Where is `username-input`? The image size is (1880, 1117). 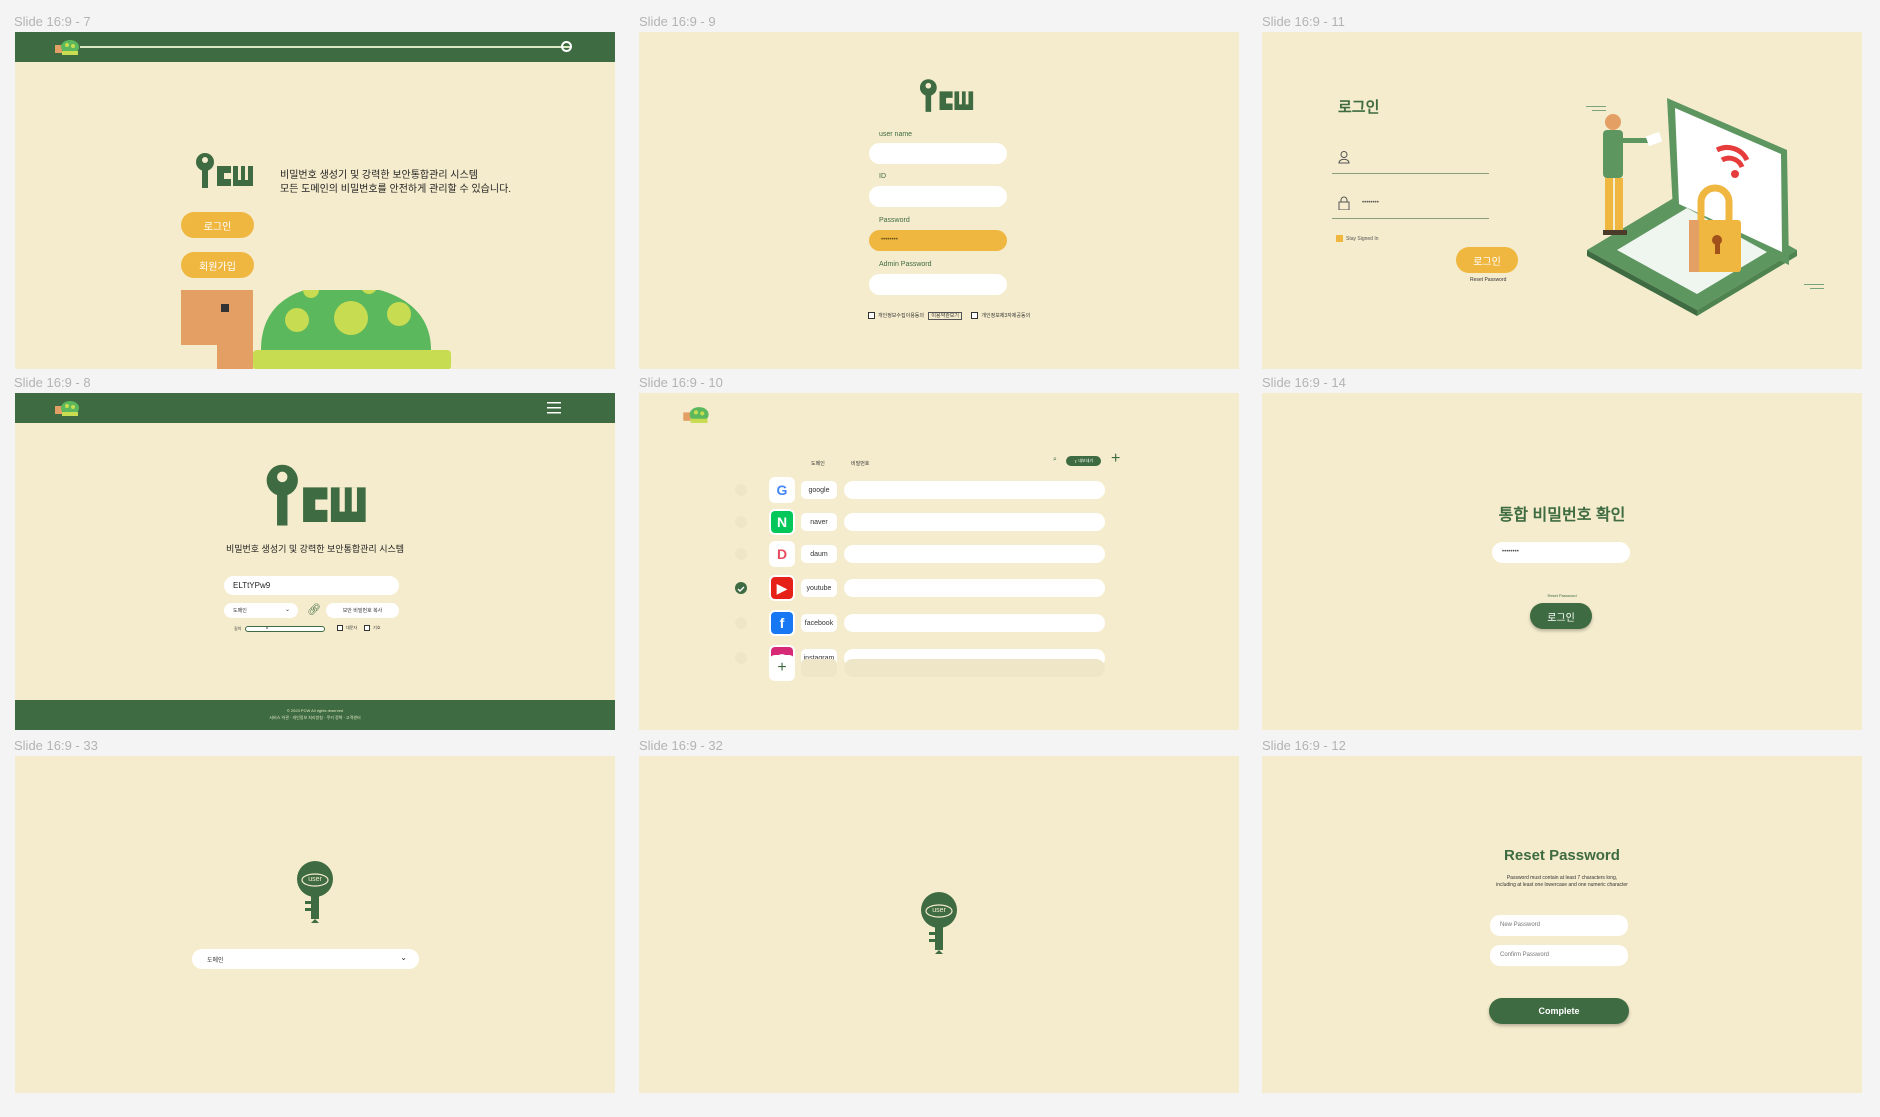 username-input is located at coordinates (938, 153).